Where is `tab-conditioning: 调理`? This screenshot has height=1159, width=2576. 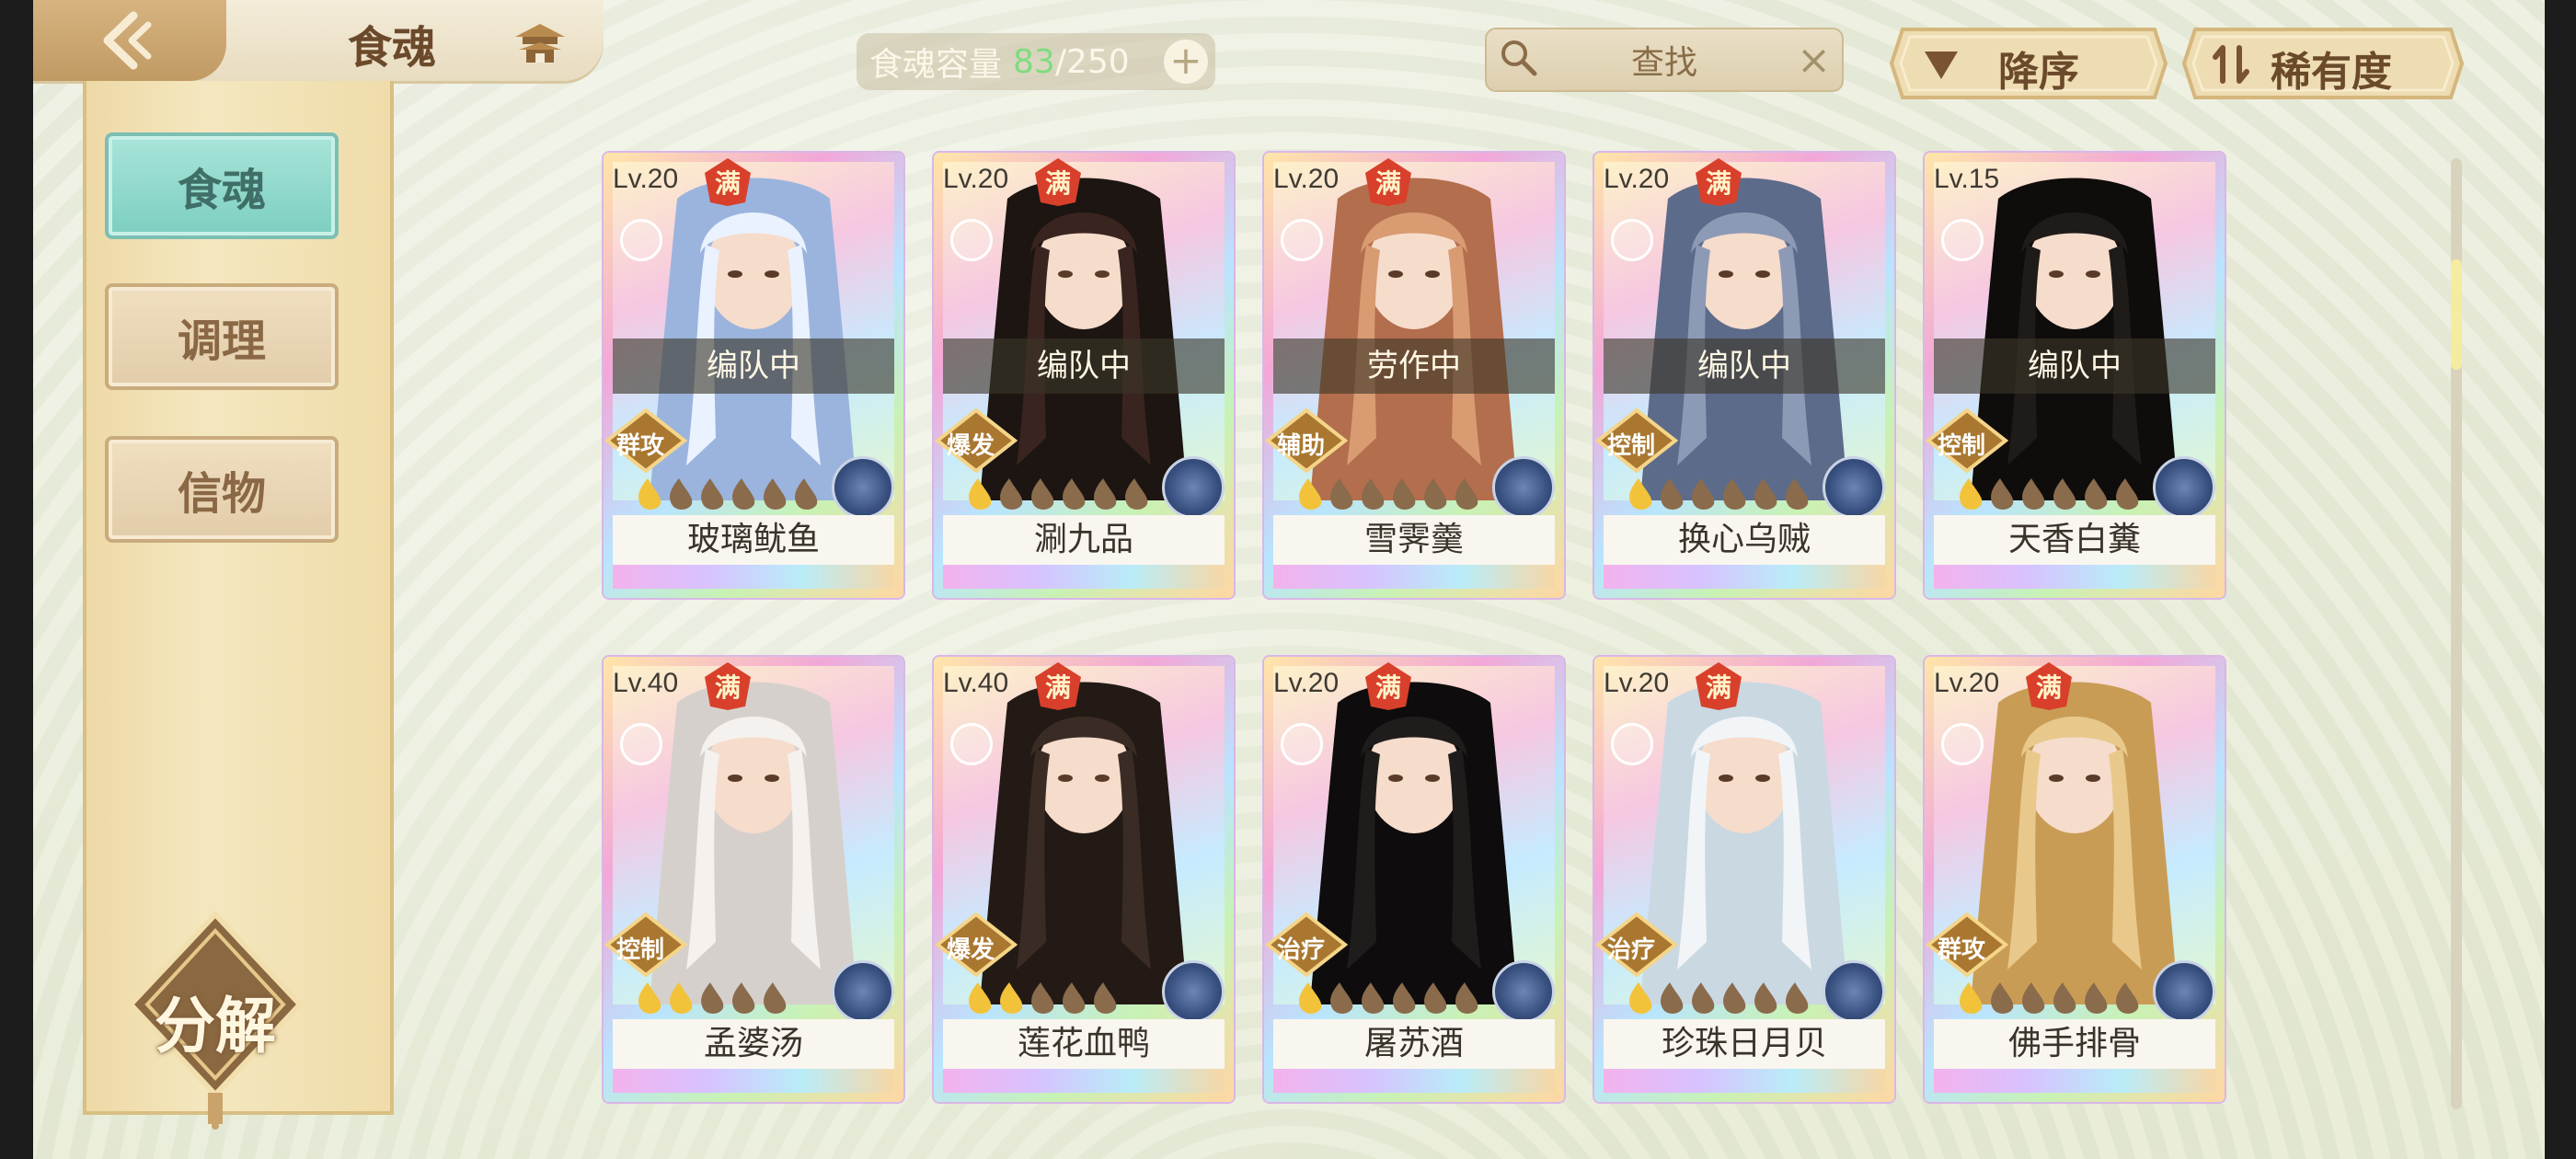 tab-conditioning: 调理 is located at coordinates (222, 336).